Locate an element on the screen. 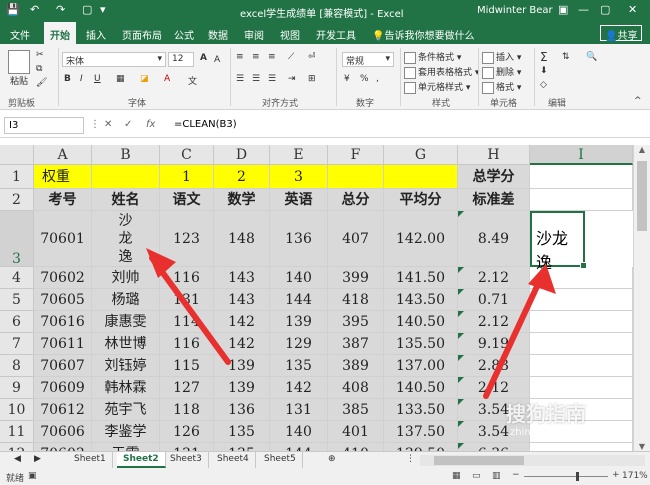 Image resolution: width=650 pixels, height=485 pixels. normal-view-icon: ▦ is located at coordinates (456, 476).